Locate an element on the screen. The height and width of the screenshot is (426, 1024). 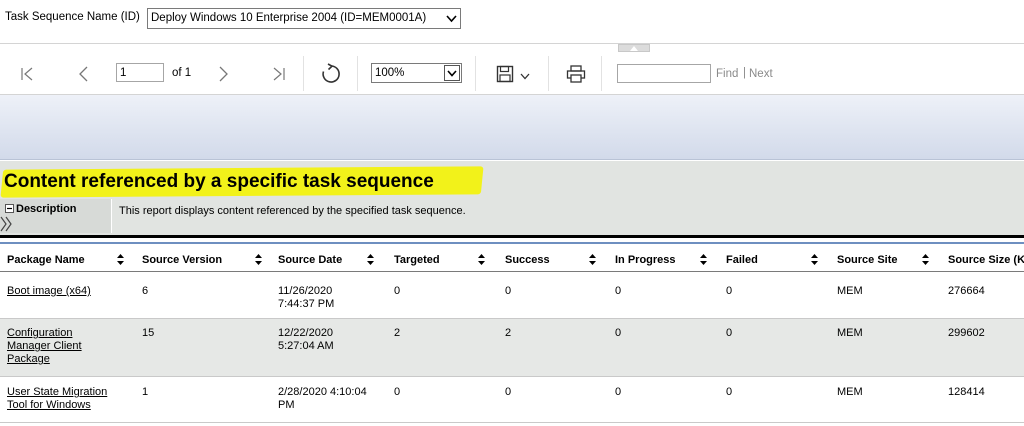
column-header-failed: Failed is located at coordinates (742, 260).